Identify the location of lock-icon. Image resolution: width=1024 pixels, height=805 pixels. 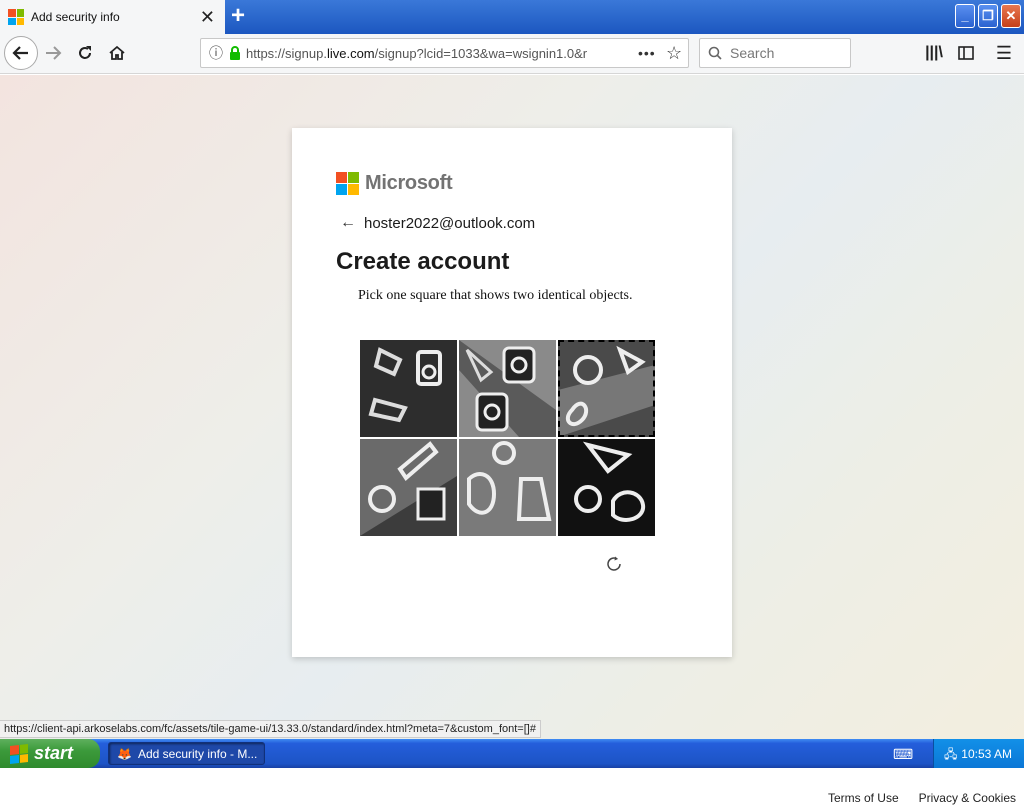
(235, 53).